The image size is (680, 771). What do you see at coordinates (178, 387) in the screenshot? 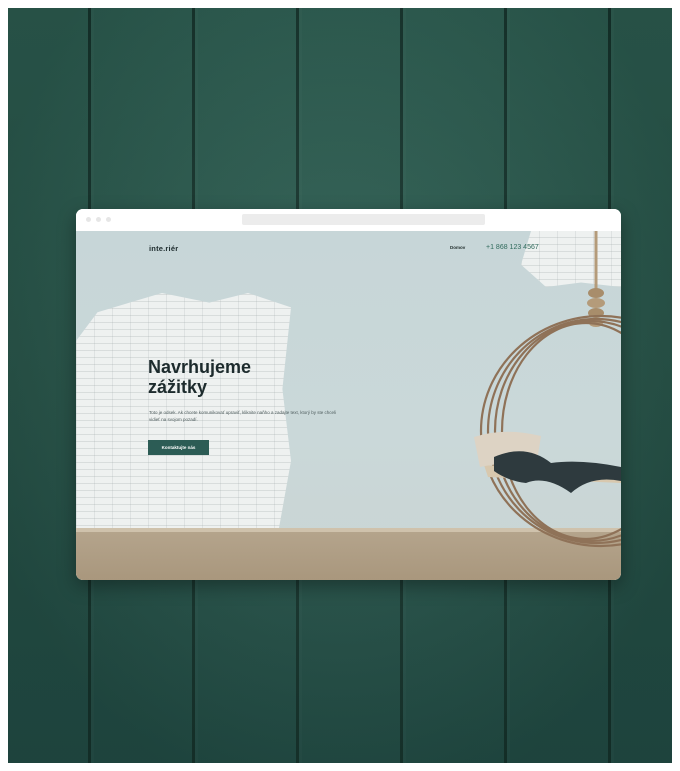
I see `headline-line: zážitky` at bounding box center [178, 387].